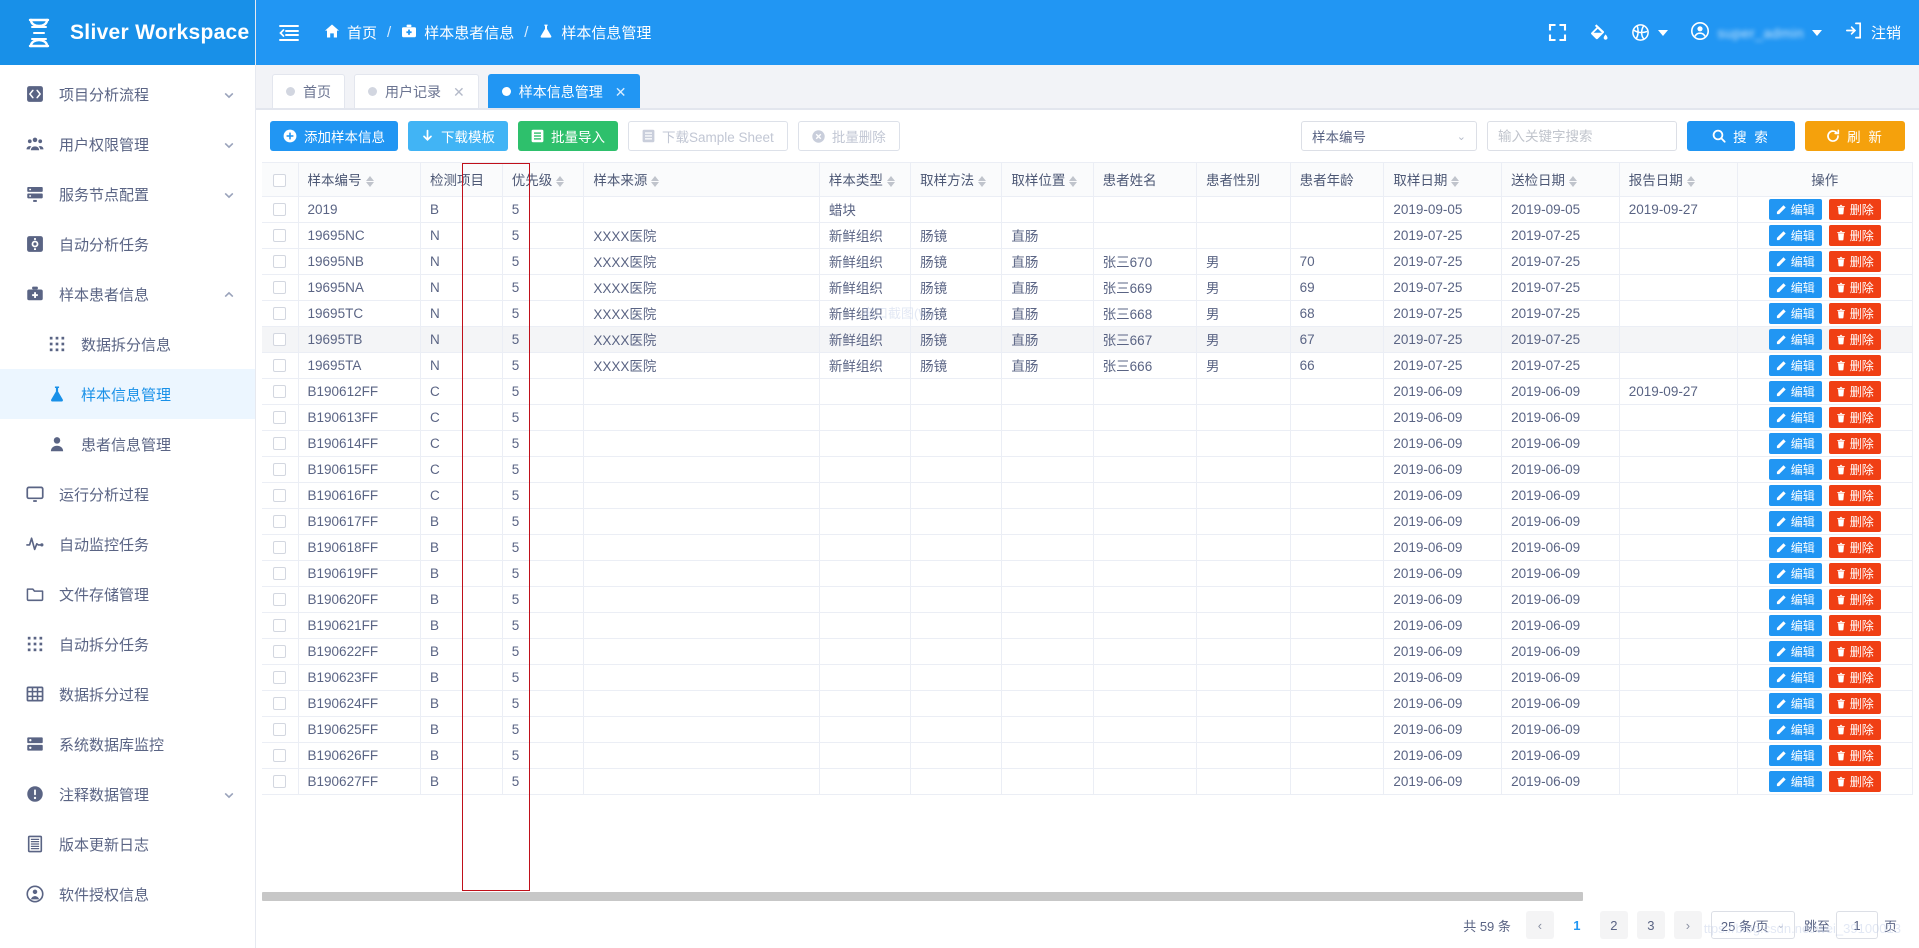  I want to click on table-row: B190626FF B 5 2019-06-09 2019-06-09 编辑 删除, so click(1087, 755).